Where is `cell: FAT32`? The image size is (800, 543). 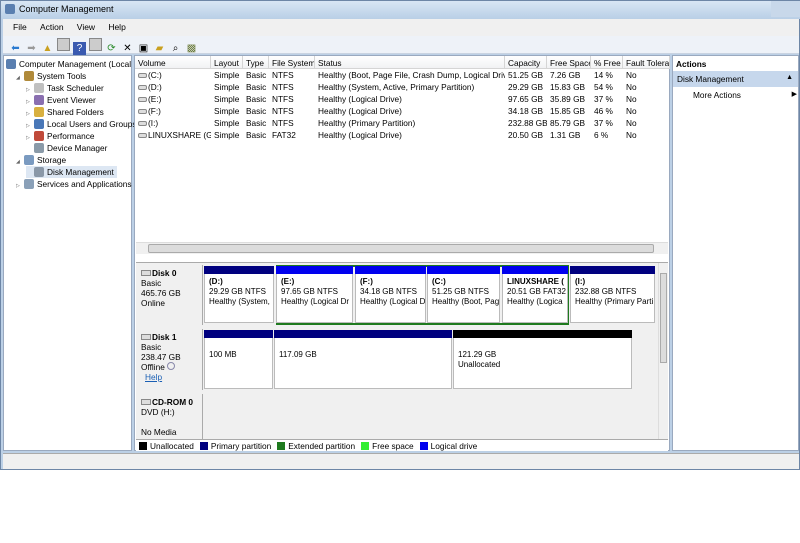 cell: FAT32 is located at coordinates (284, 135).